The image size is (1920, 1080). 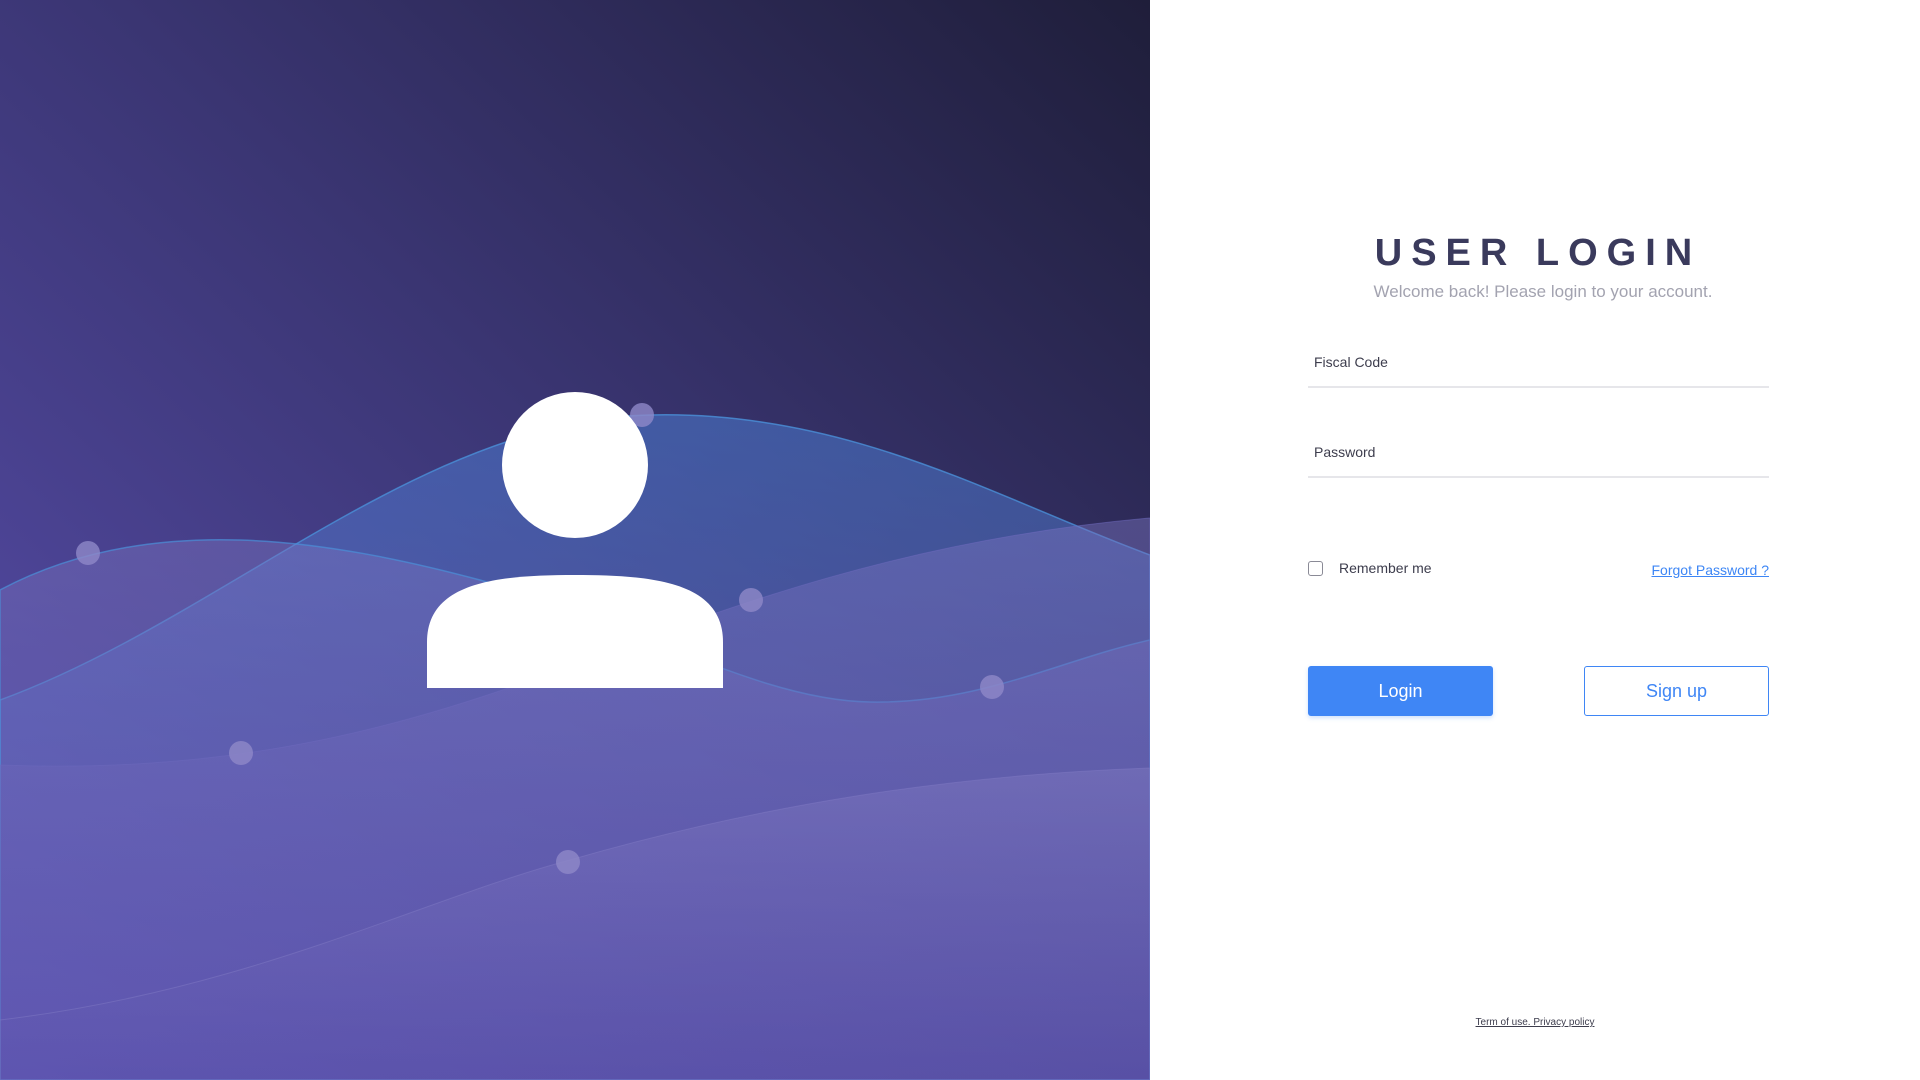 I want to click on page-title: USER LOGIN, so click(x=1538, y=253).